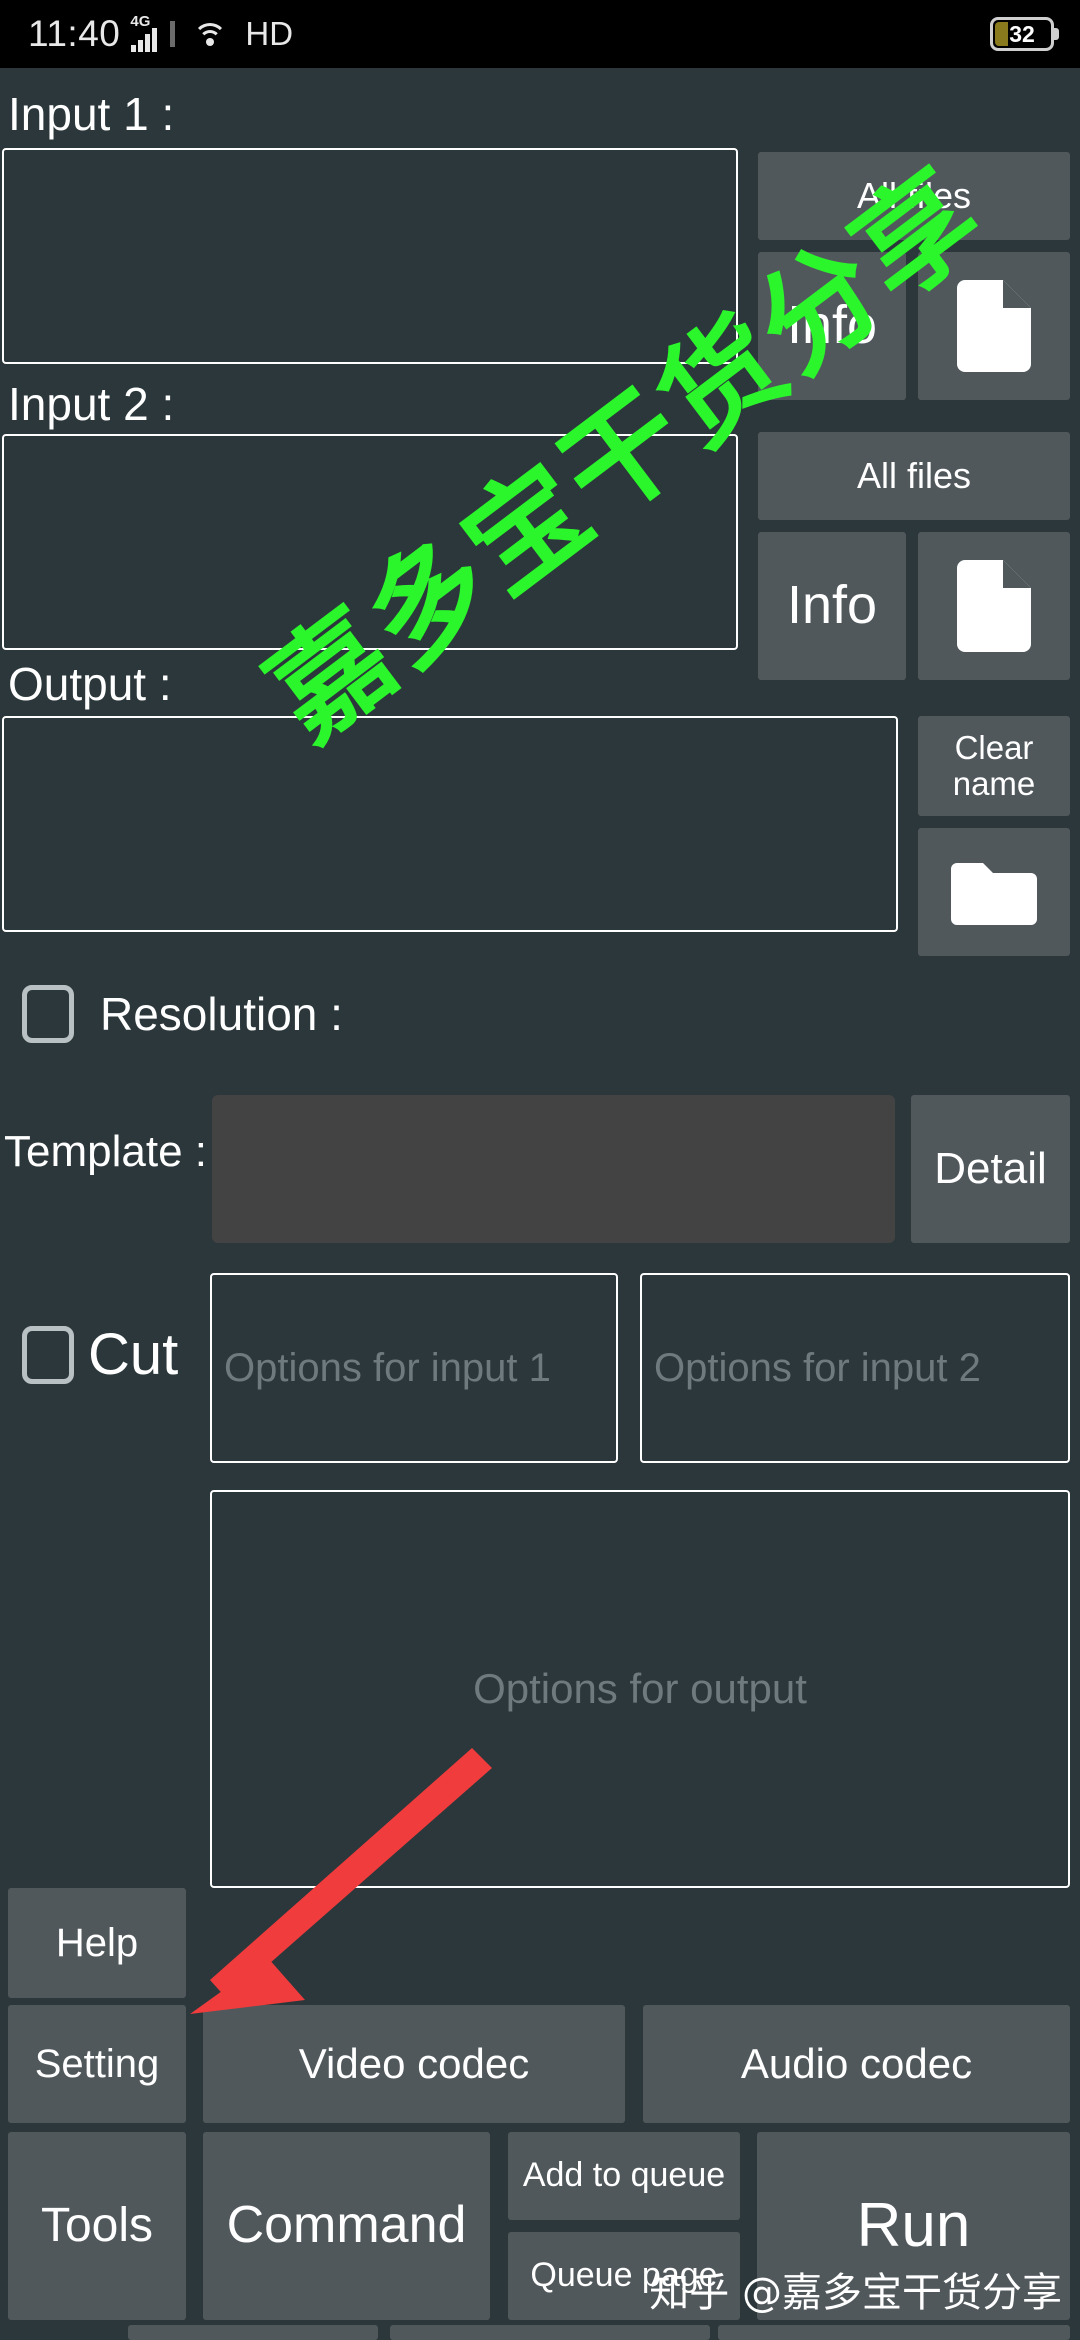 This screenshot has height=2340, width=1080. I want to click on input2-pick-file-button, so click(994, 606).